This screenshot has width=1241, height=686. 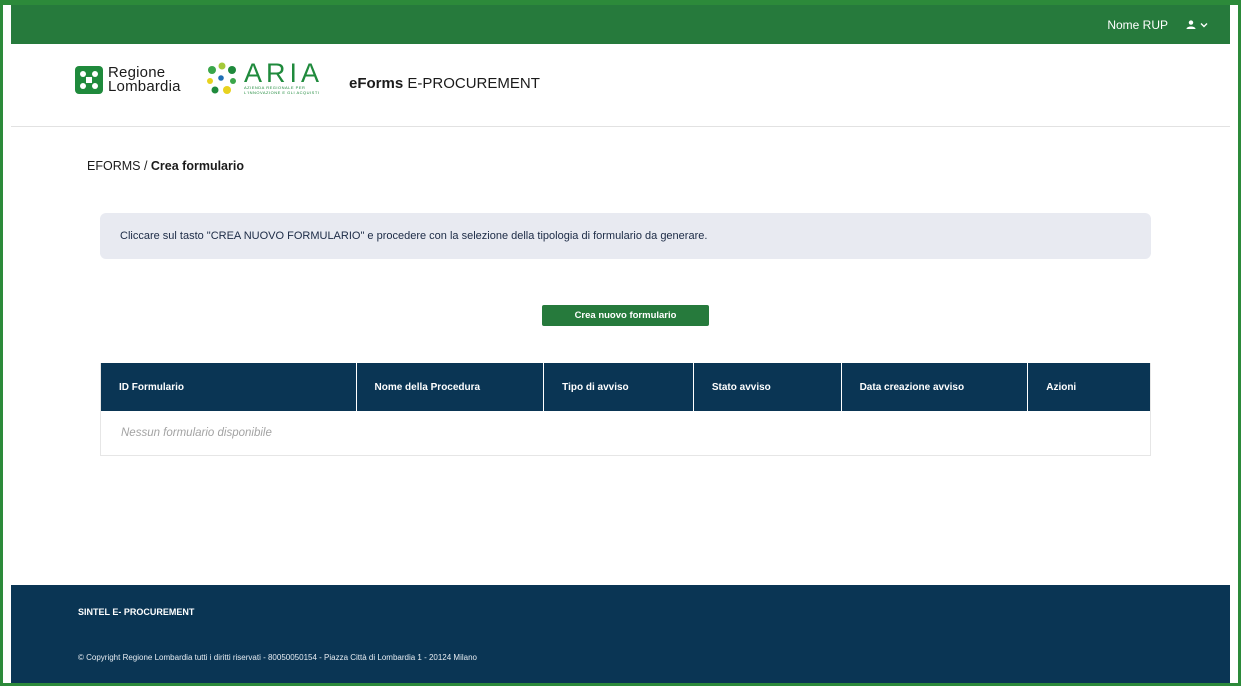 What do you see at coordinates (113, 166) in the screenshot?
I see `breadcrumb-root: EFORMS` at bounding box center [113, 166].